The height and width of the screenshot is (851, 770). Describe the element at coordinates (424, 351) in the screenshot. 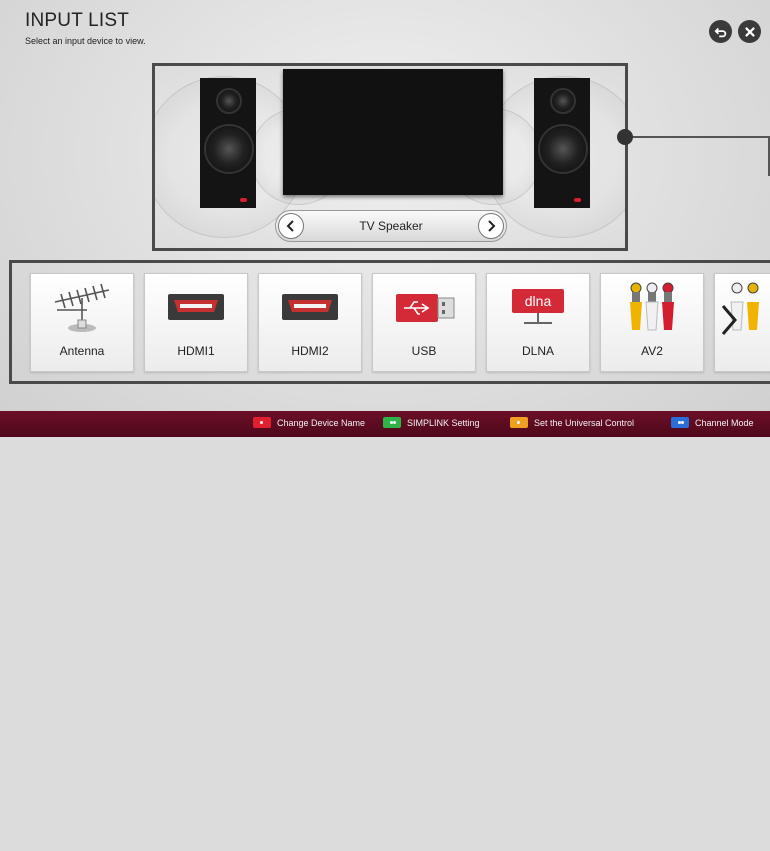

I see `input-label: USB` at that location.